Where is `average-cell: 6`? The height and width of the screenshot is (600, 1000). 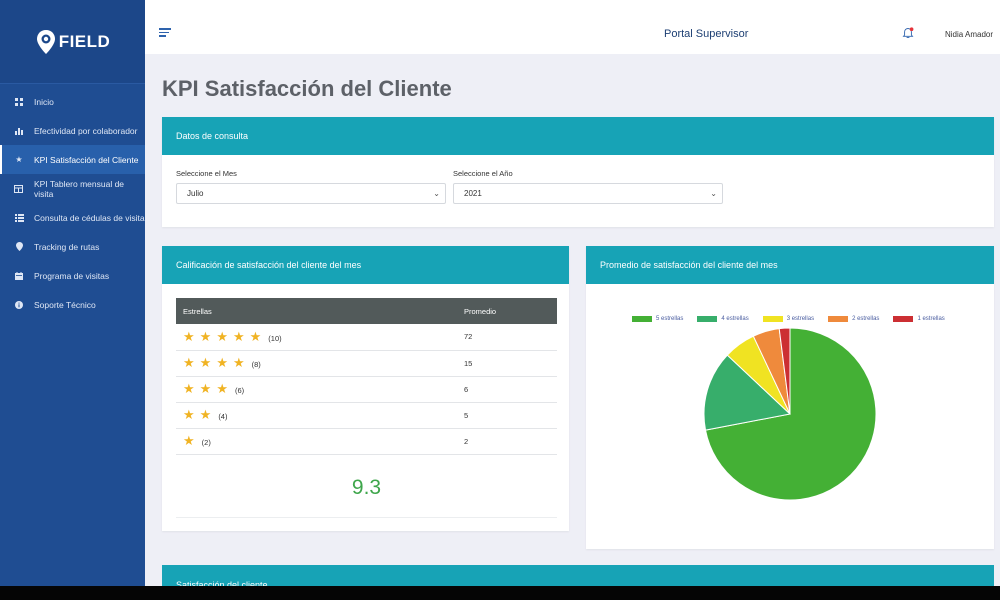
average-cell: 6 is located at coordinates (507, 389).